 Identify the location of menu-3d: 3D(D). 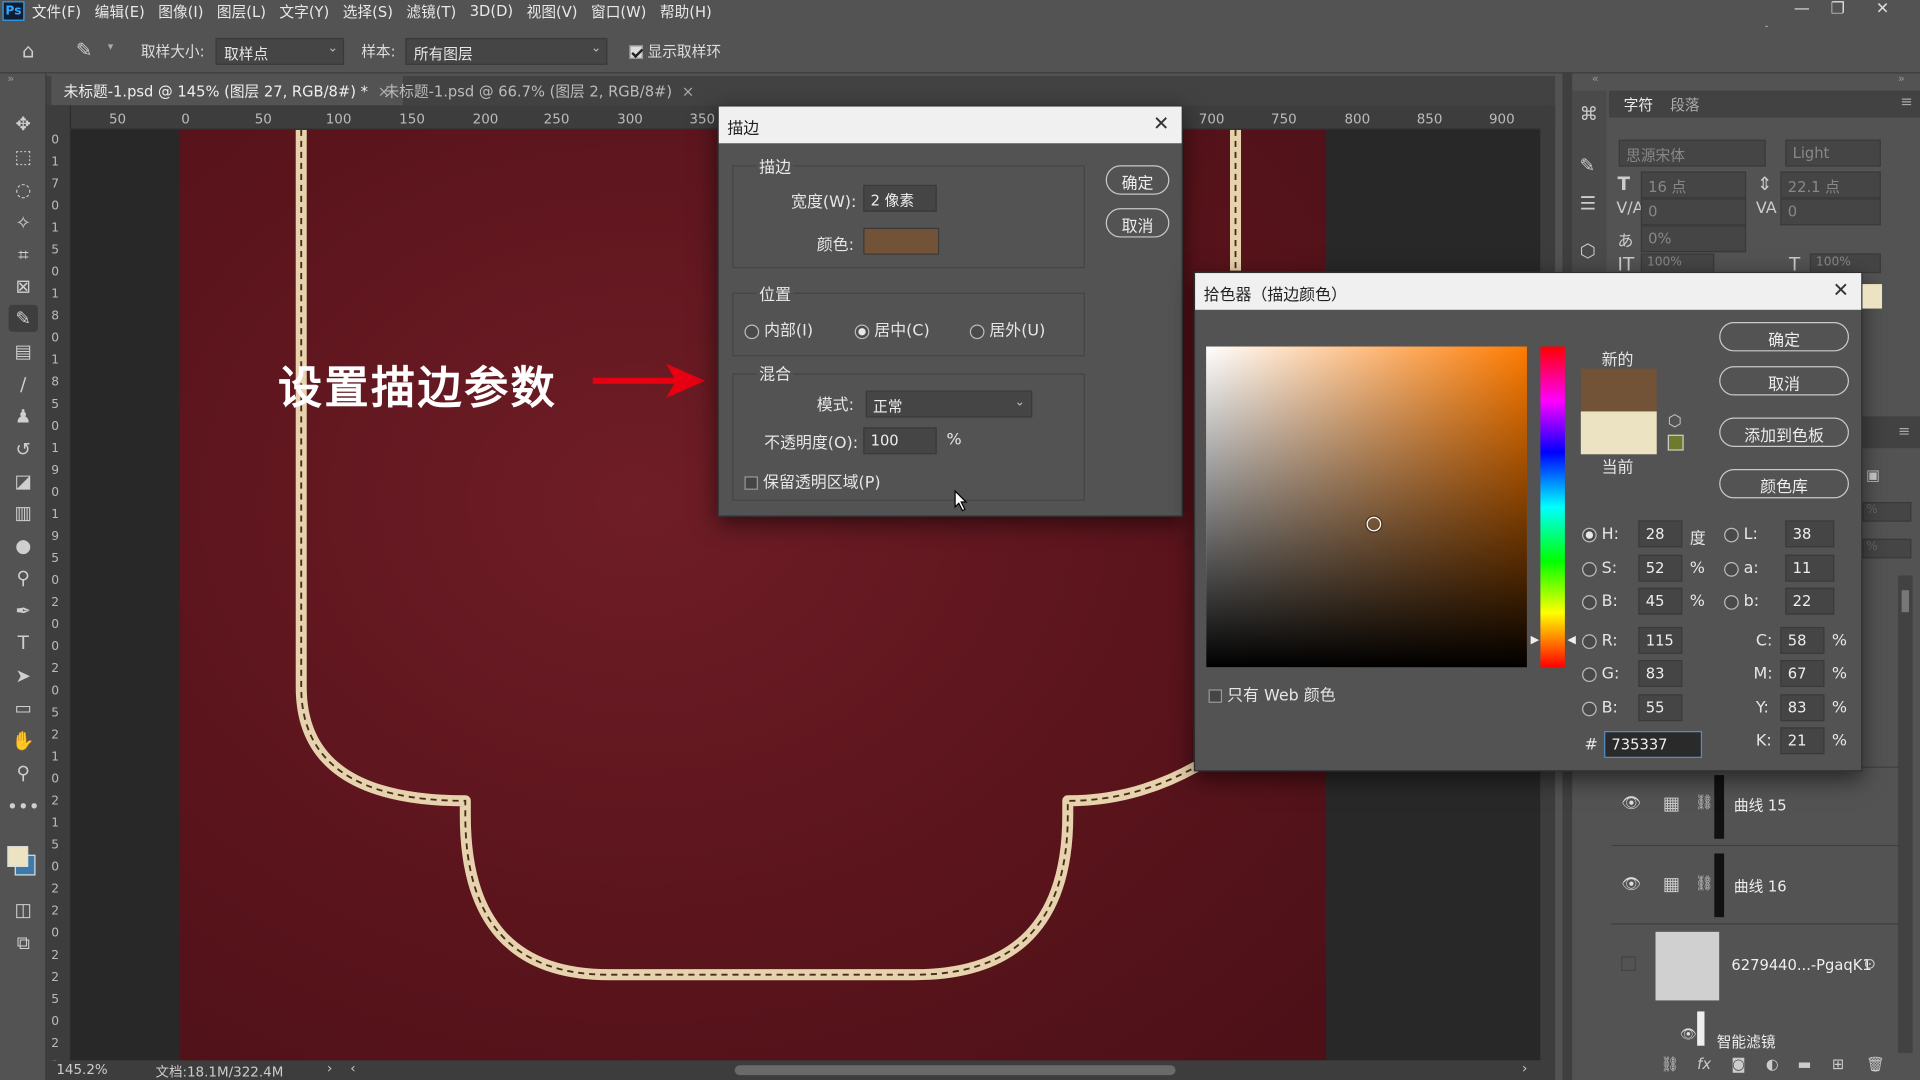
(491, 10).